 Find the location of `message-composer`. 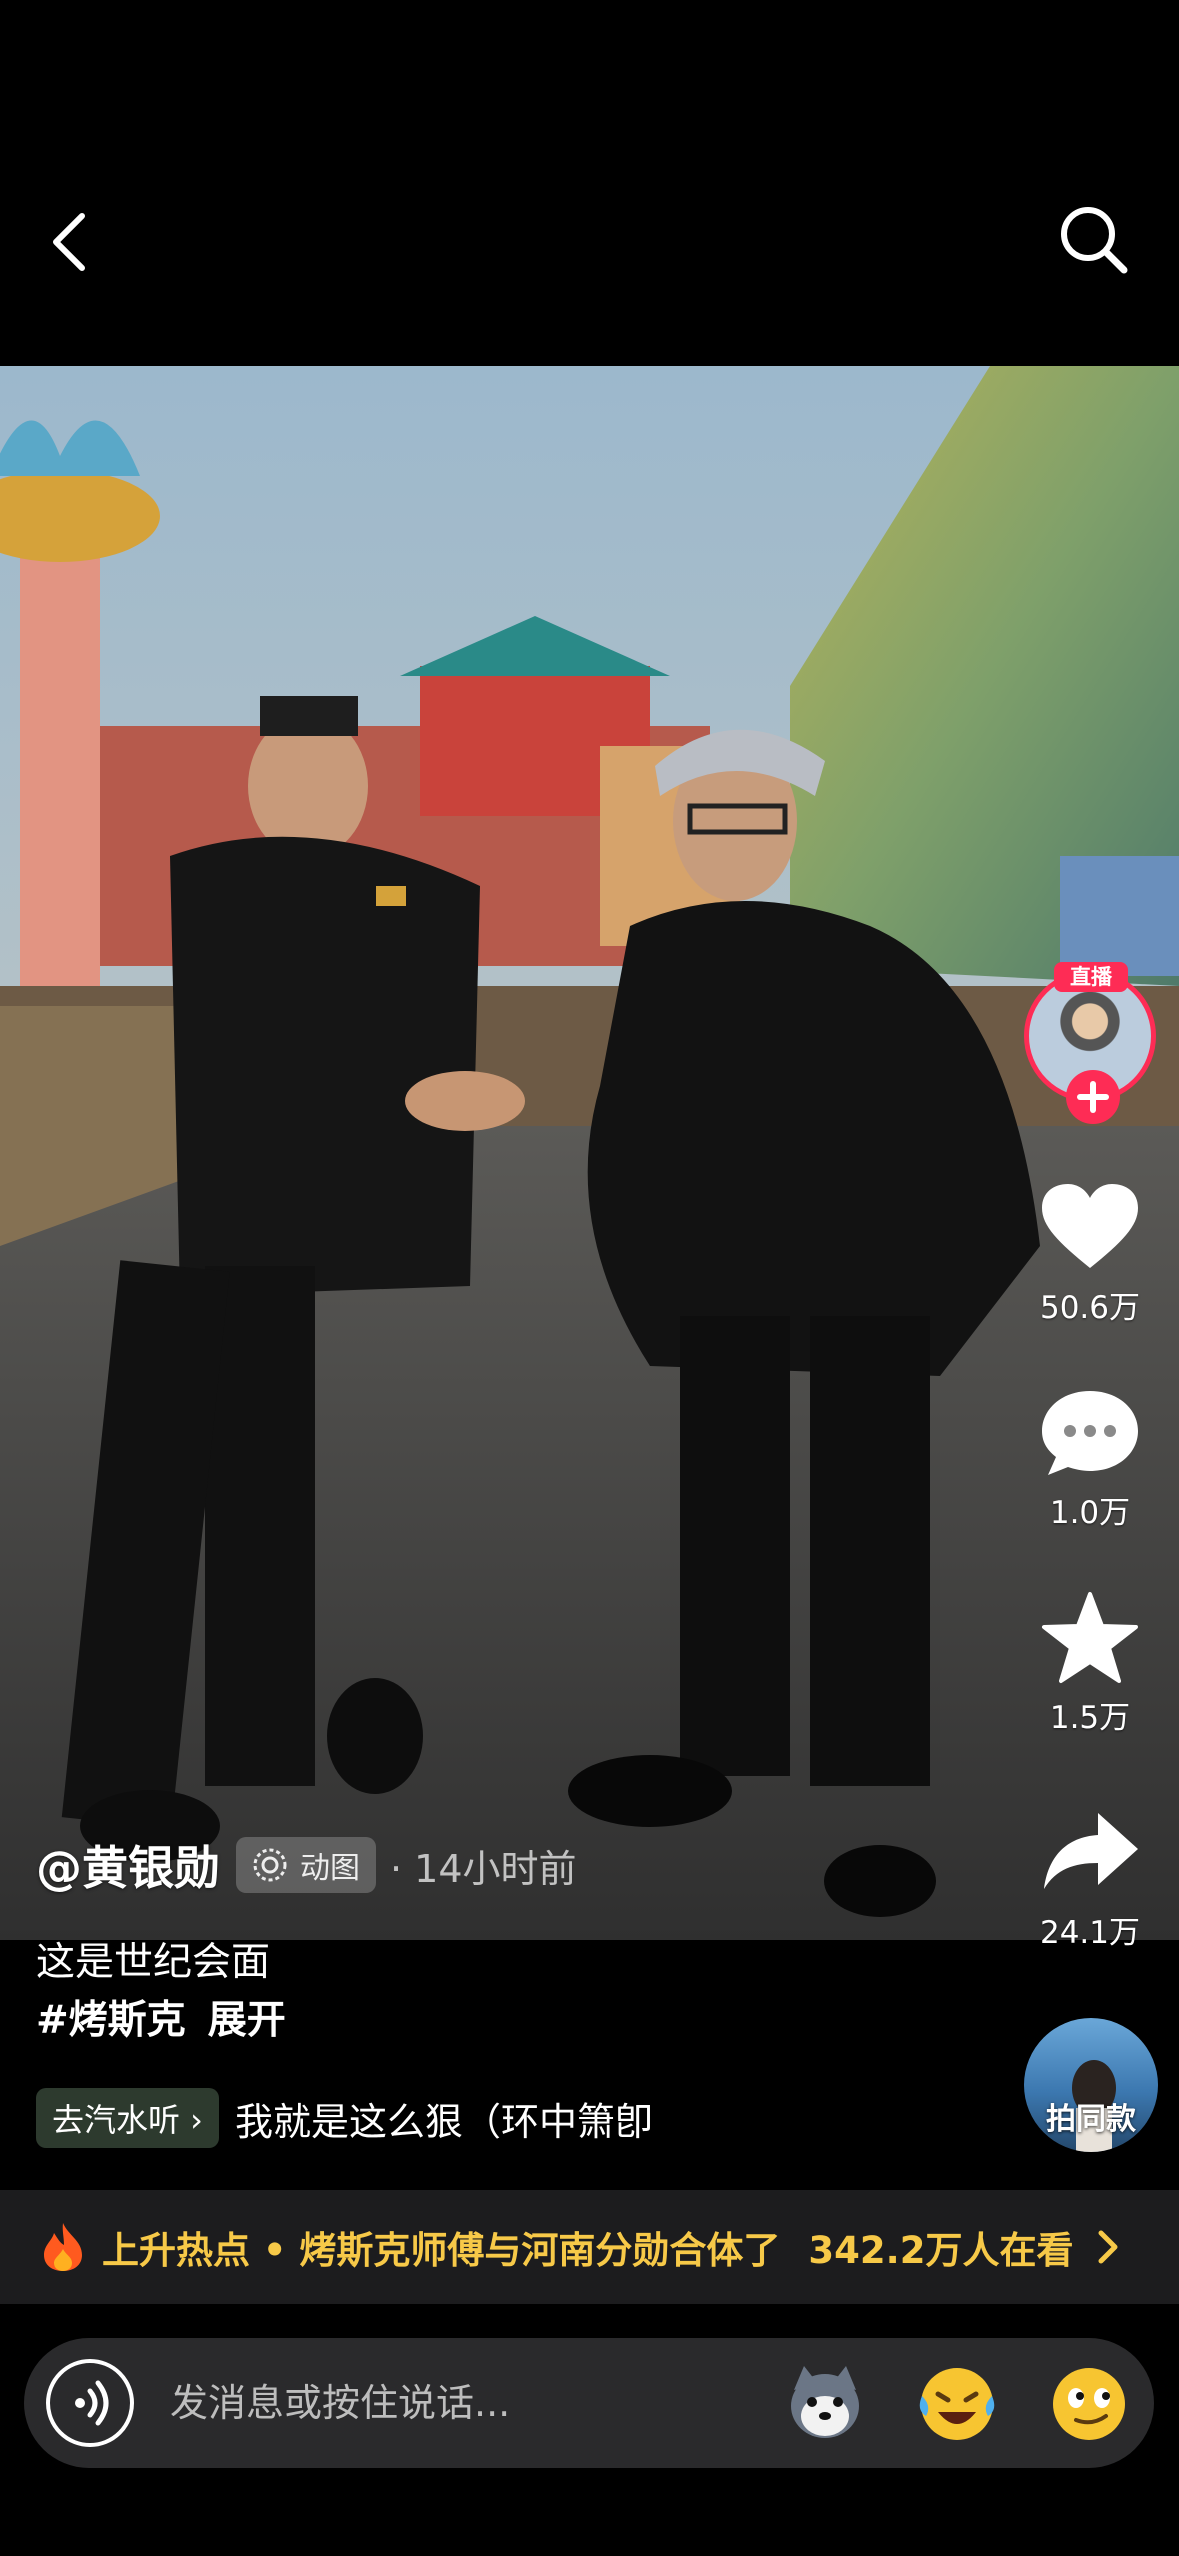

message-composer is located at coordinates (589, 2403).